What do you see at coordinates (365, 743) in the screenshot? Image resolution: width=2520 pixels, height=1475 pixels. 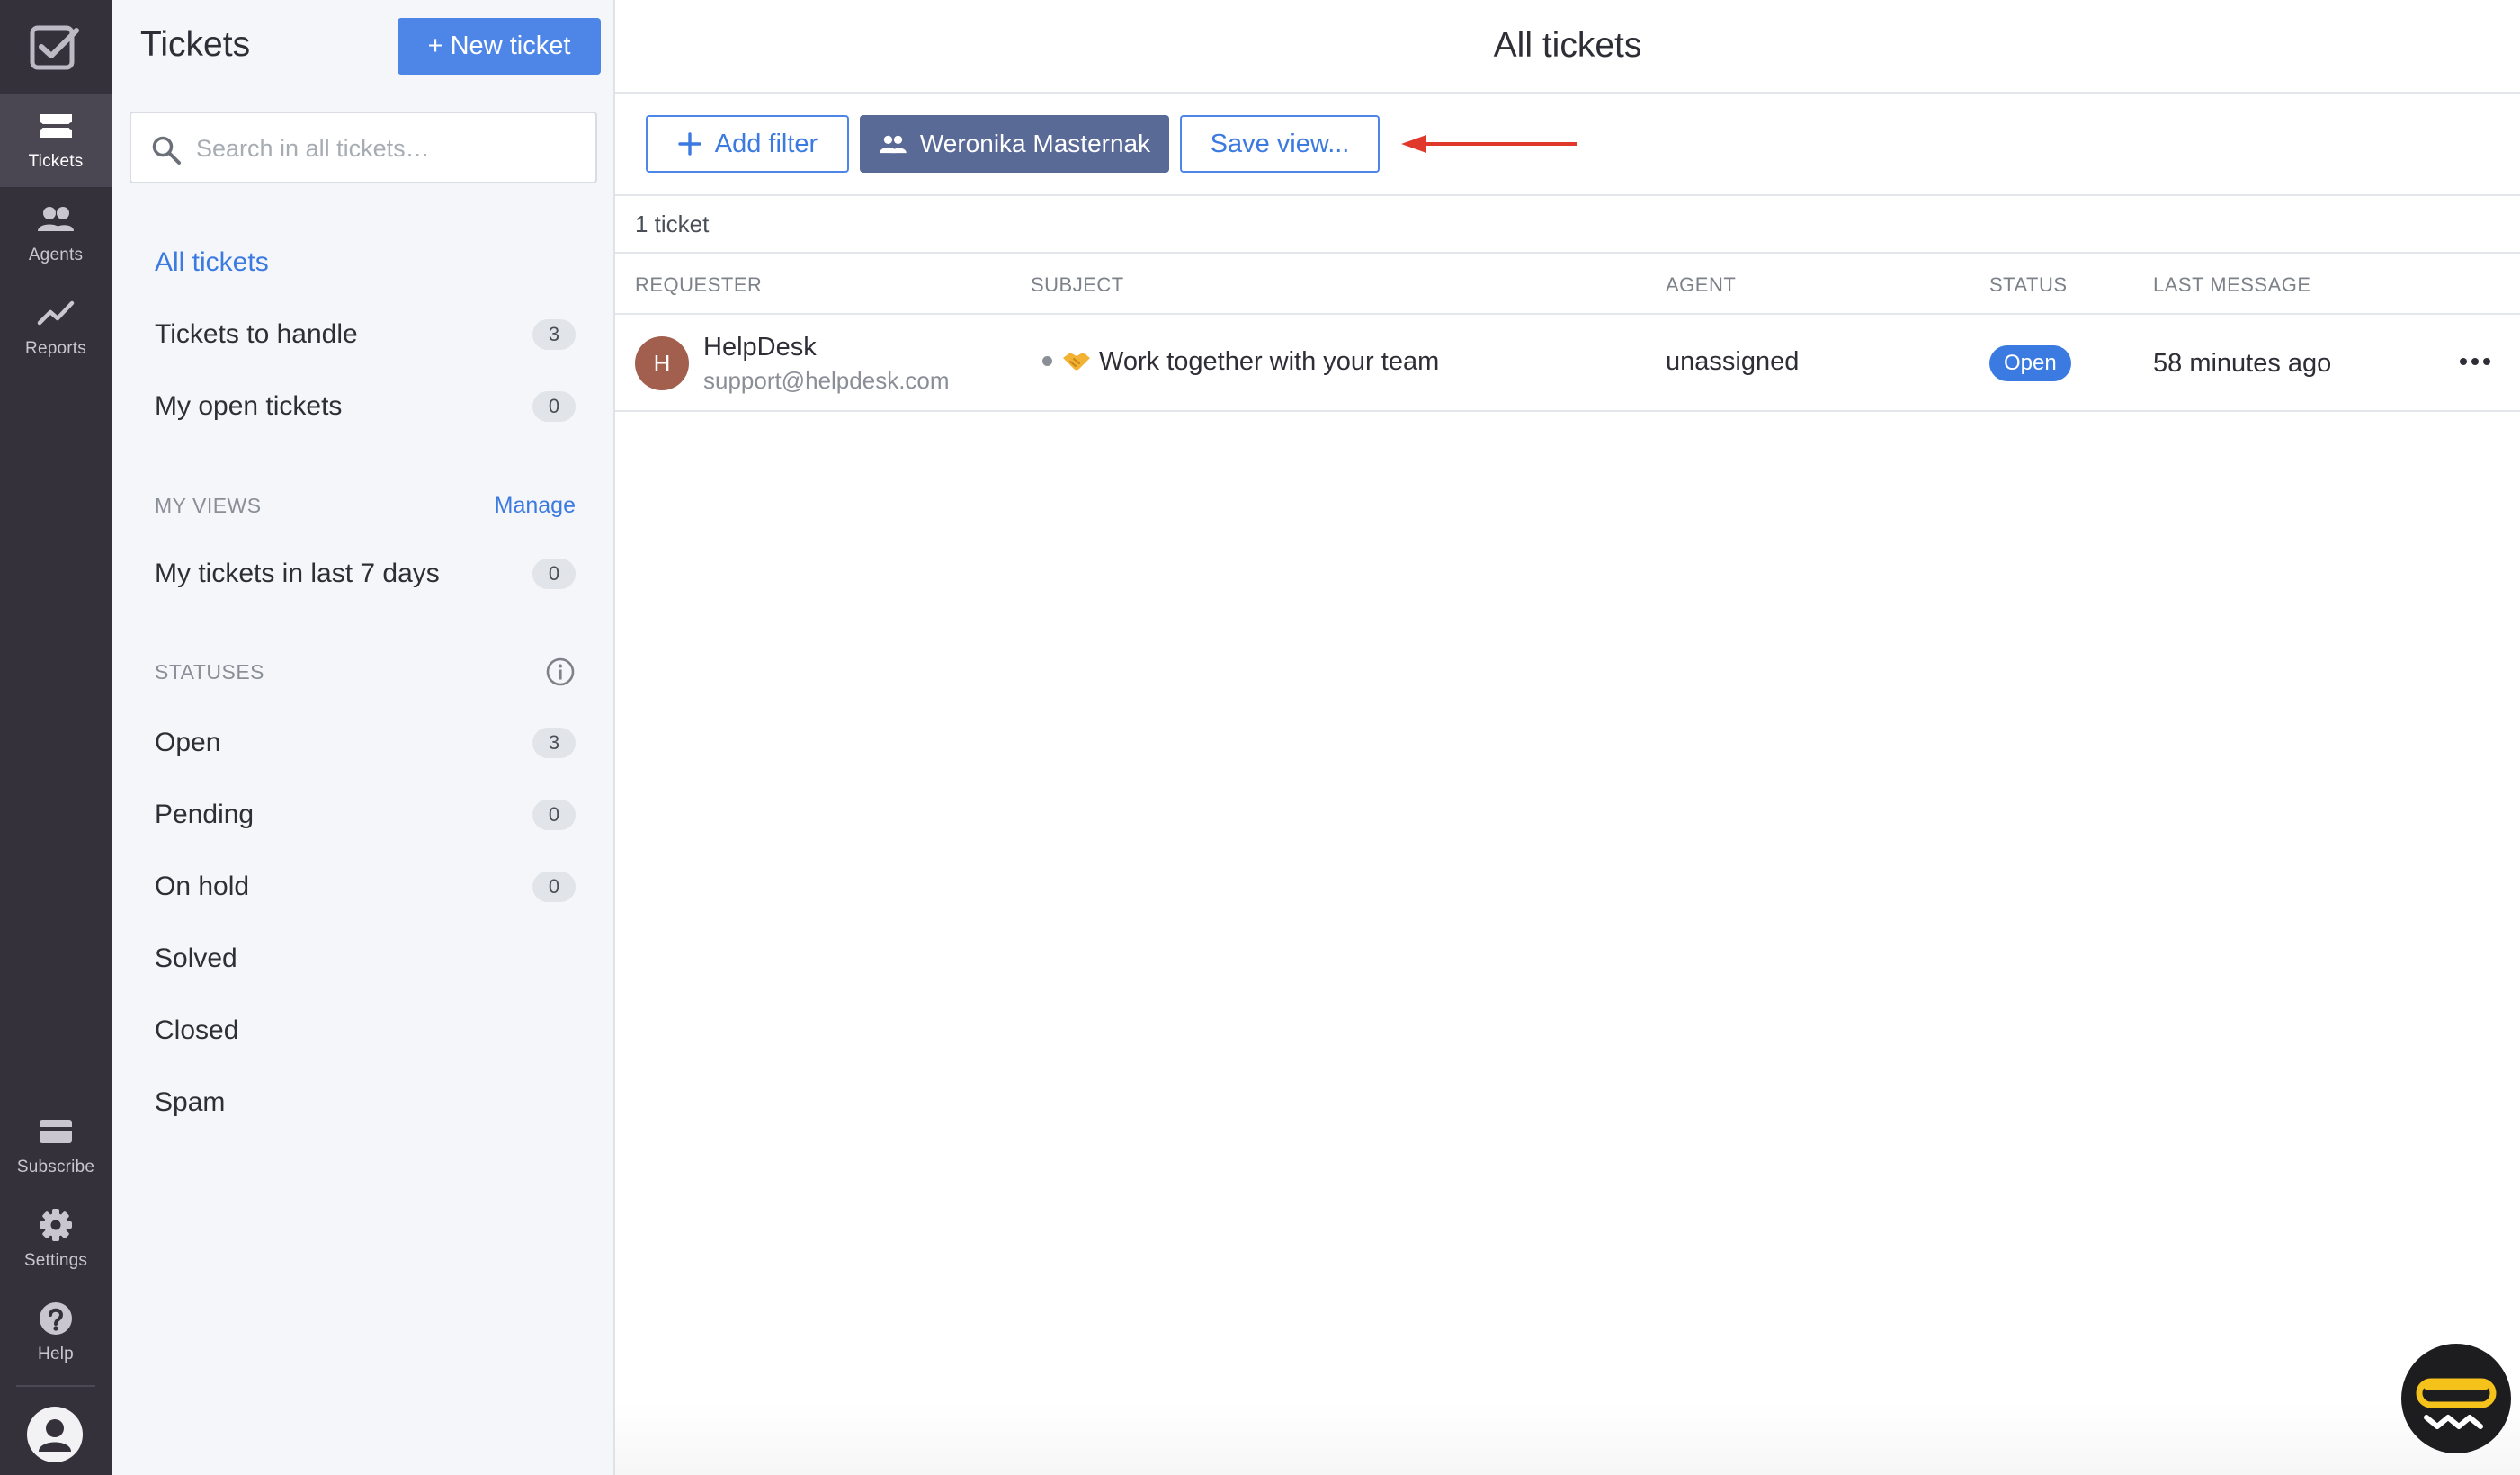 I see `sidebar-item-status-open: Open 3` at bounding box center [365, 743].